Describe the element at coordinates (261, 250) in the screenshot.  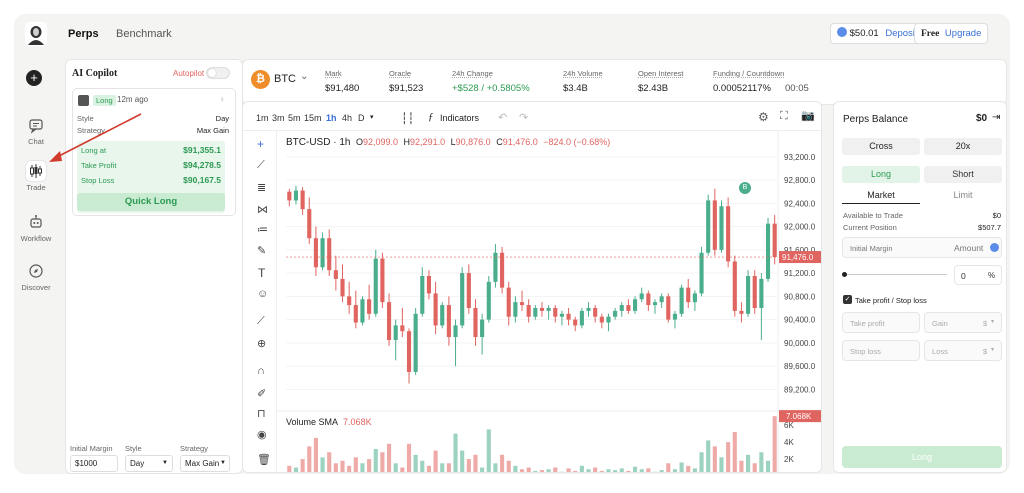
I see `brush-icon: ✎` at that location.